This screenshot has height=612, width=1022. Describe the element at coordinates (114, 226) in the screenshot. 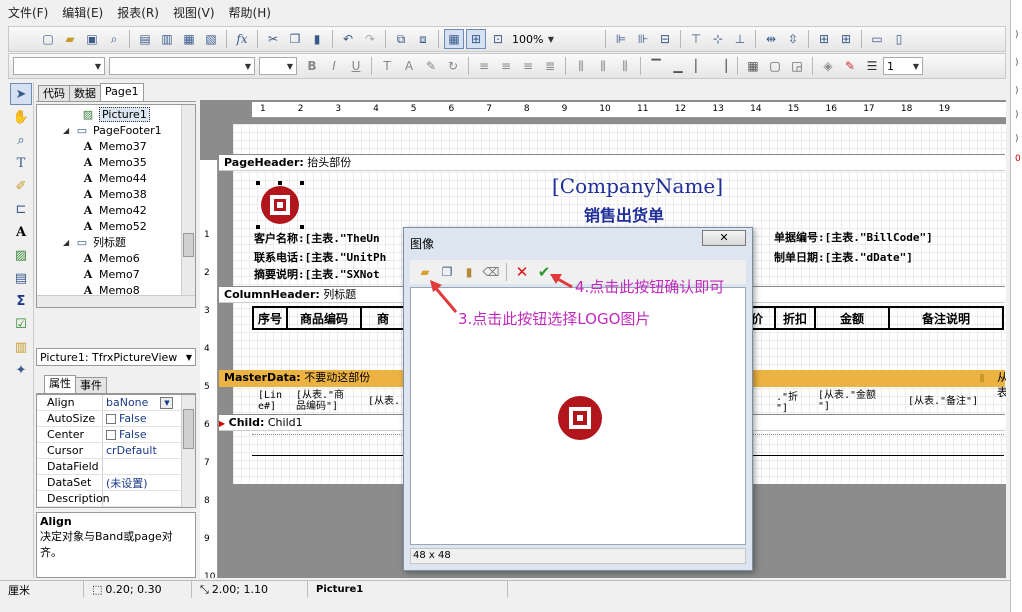

I see `tree-item: A Memo52` at that location.